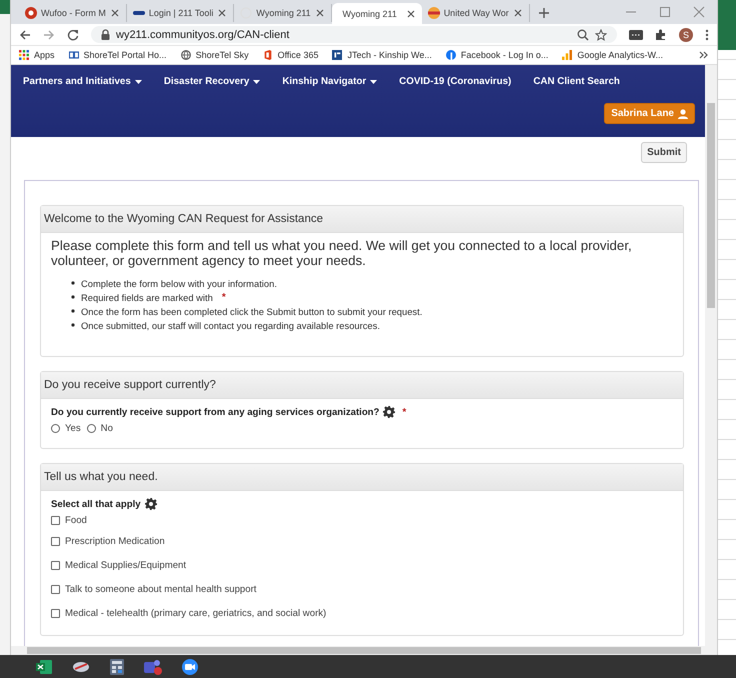 This screenshot has width=736, height=678. Describe the element at coordinates (704, 55) in the screenshot. I see `chevron-icon` at that location.